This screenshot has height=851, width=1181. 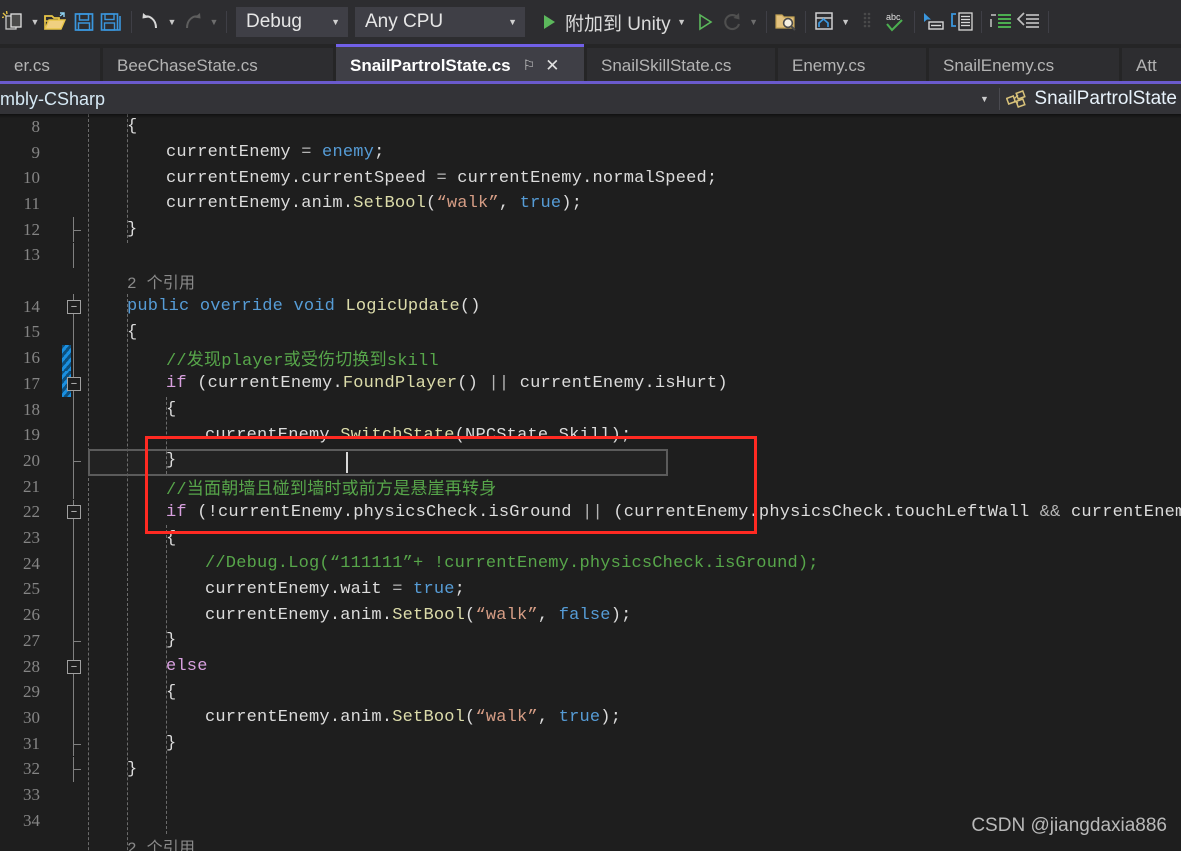 What do you see at coordinates (705, 22) in the screenshot?
I see `toolbar-start-without-debugging` at bounding box center [705, 22].